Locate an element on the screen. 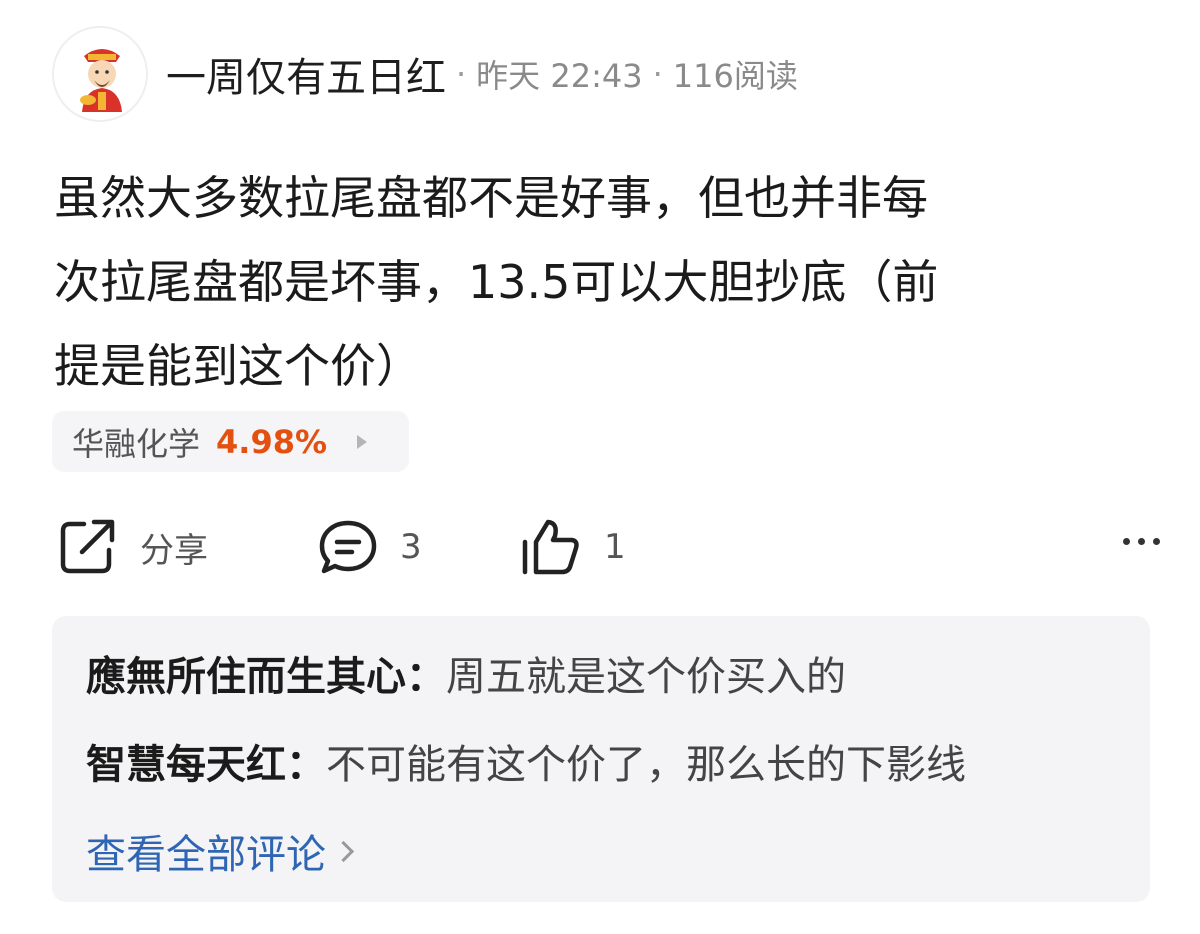  more-icon is located at coordinates (1141, 541).